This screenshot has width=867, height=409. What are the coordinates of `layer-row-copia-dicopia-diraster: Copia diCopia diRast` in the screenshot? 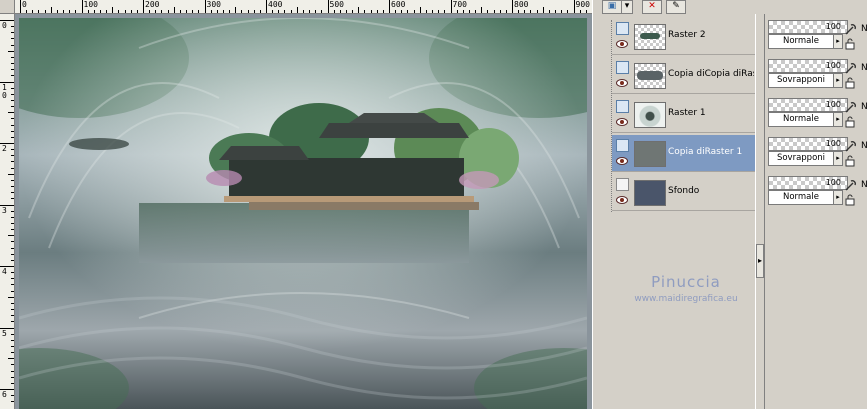 It's located at (683, 75).